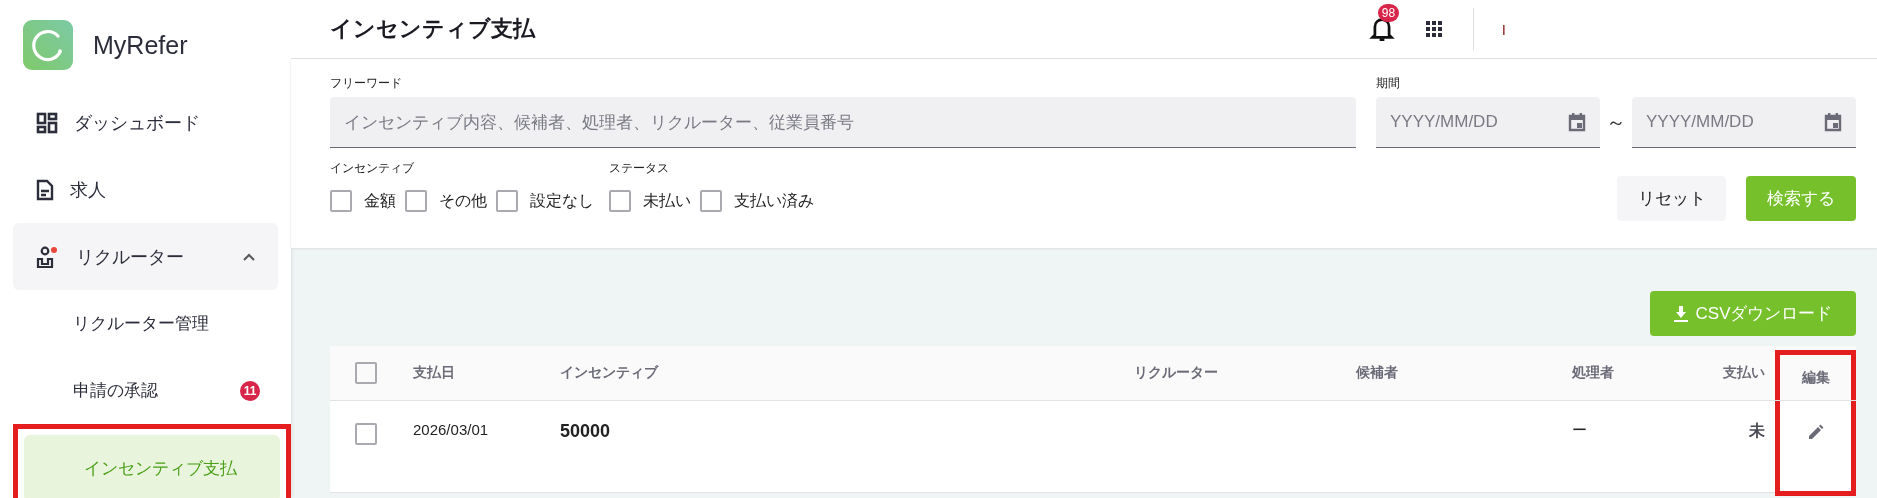 Image resolution: width=1877 pixels, height=498 pixels. I want to click on table-cell: ー, so click(1579, 430).